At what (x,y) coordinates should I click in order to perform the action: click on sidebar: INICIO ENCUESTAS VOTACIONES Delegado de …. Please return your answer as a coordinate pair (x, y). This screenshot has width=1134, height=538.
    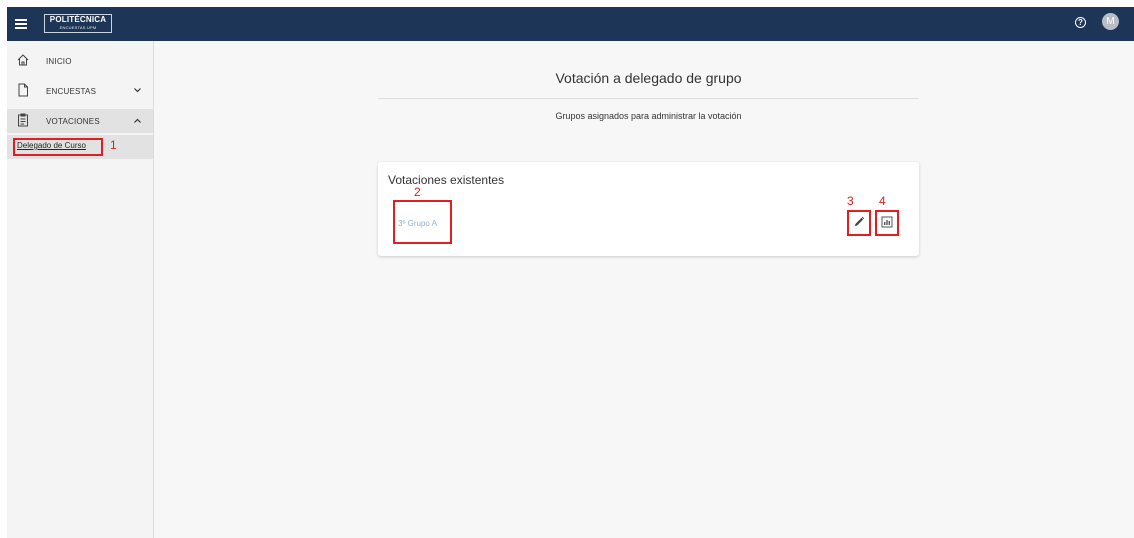
    Looking at the image, I should click on (80, 289).